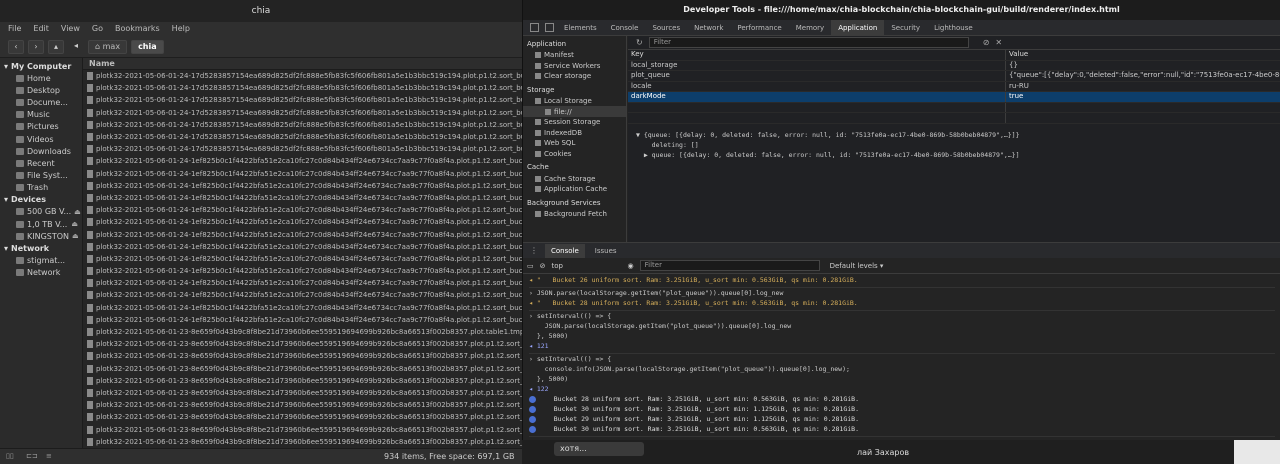 The height and width of the screenshot is (464, 1280). I want to click on sidebar-item-network: Network, so click(41, 273).